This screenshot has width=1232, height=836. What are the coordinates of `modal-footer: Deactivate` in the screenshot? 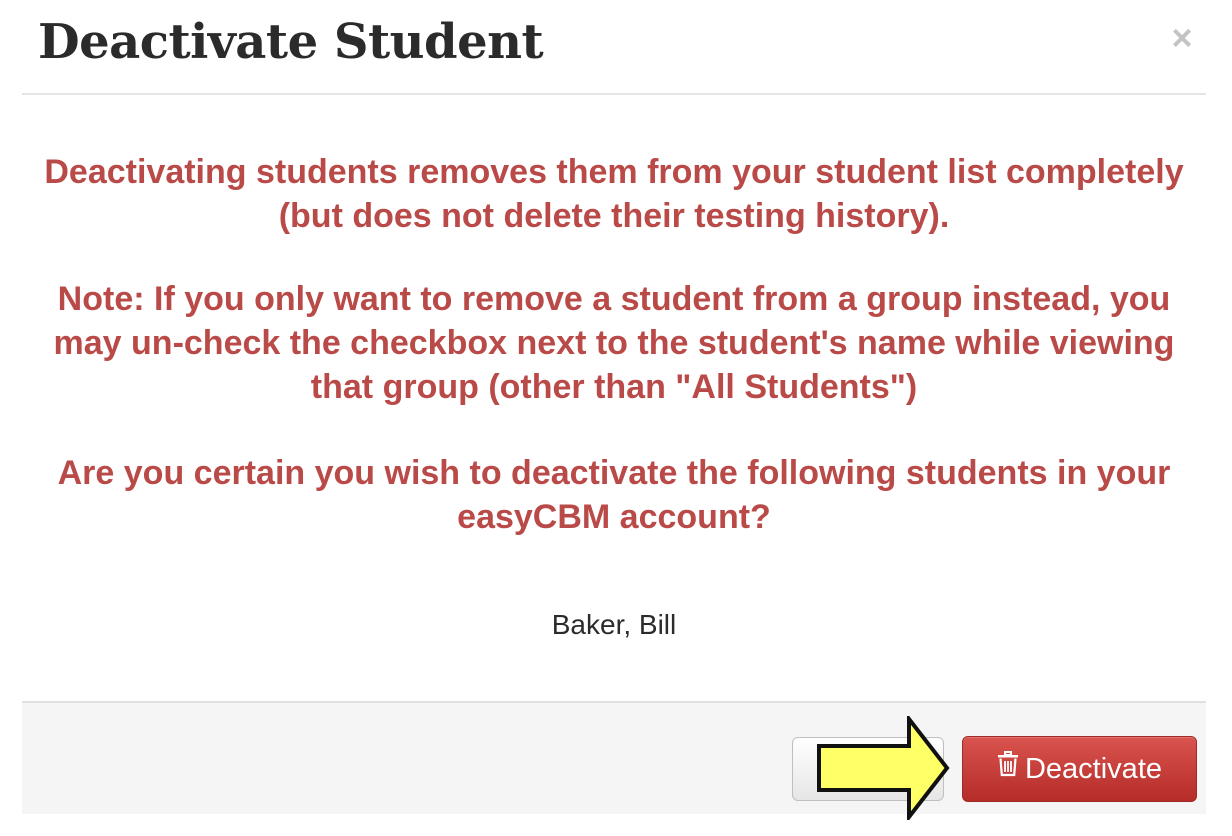 It's located at (614, 757).